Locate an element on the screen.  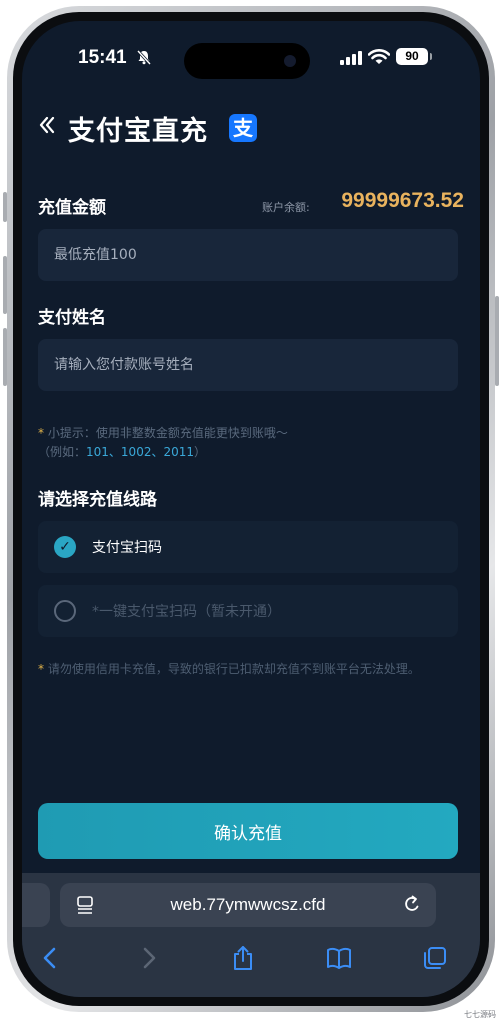
share-icon is located at coordinates (243, 958).